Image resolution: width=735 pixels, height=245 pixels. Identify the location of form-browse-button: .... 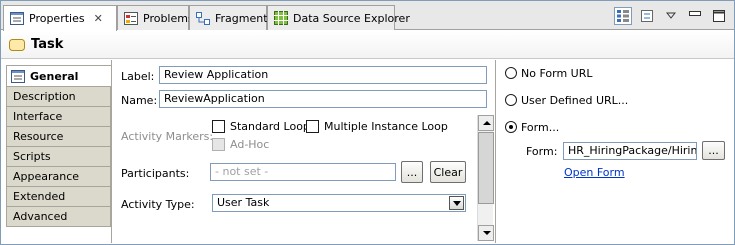
(713, 150).